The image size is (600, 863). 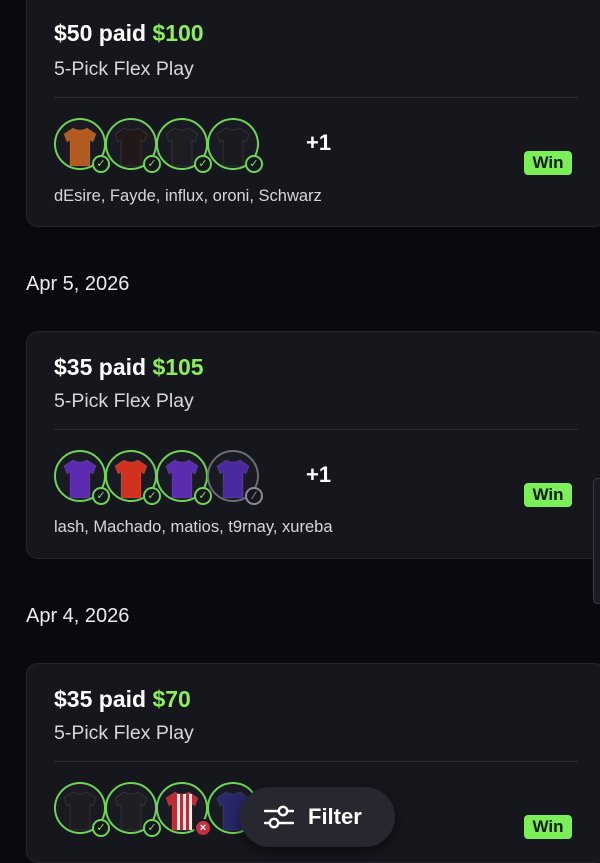 I want to click on payout-amount: $105, so click(x=178, y=367).